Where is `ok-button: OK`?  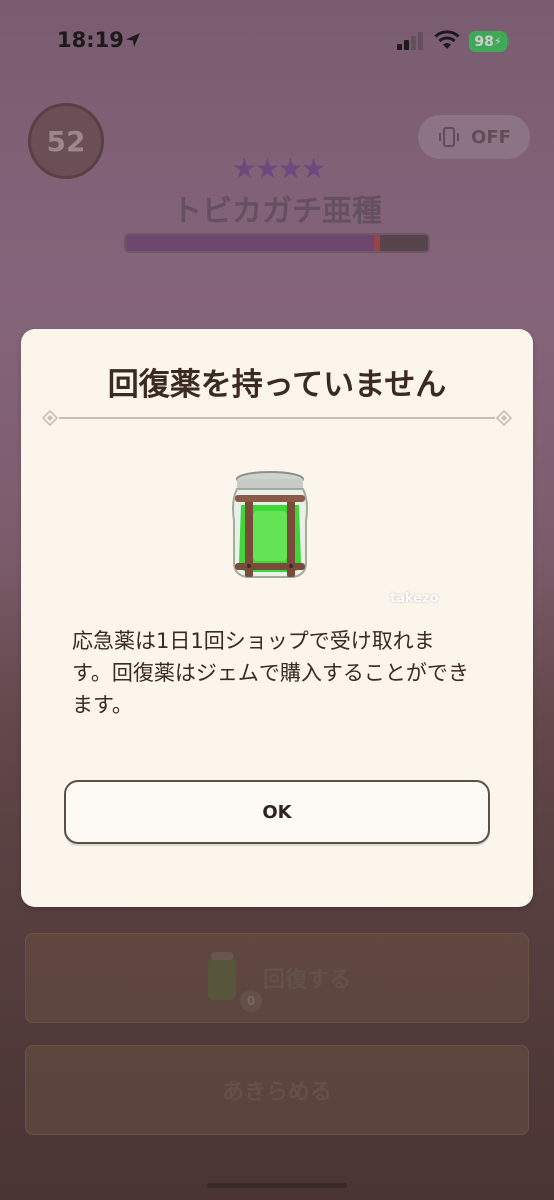
ok-button: OK is located at coordinates (277, 812).